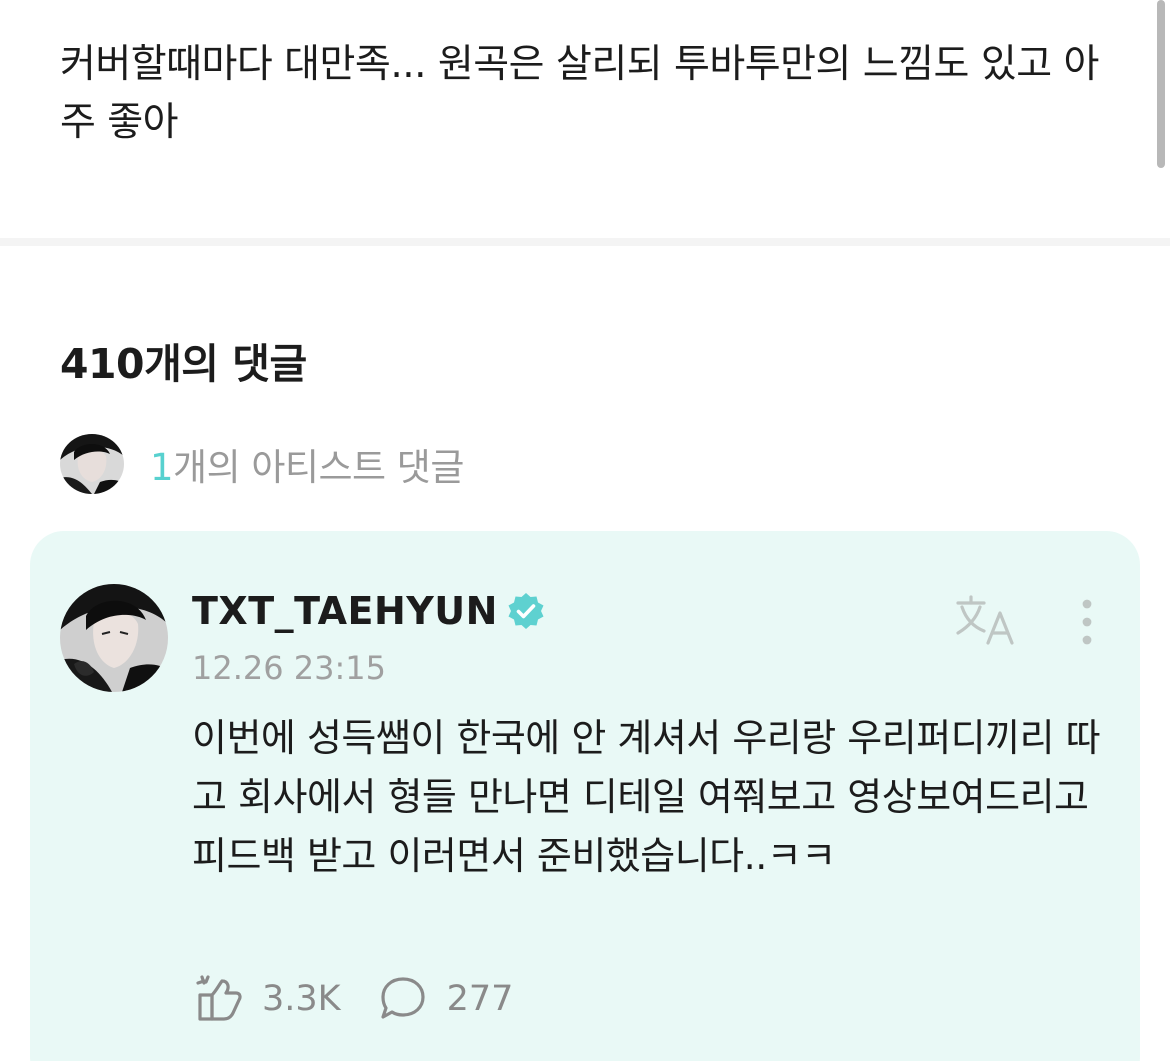 This screenshot has height=1061, width=1170. What do you see at coordinates (480, 999) in the screenshot?
I see `reply-count: 277` at bounding box center [480, 999].